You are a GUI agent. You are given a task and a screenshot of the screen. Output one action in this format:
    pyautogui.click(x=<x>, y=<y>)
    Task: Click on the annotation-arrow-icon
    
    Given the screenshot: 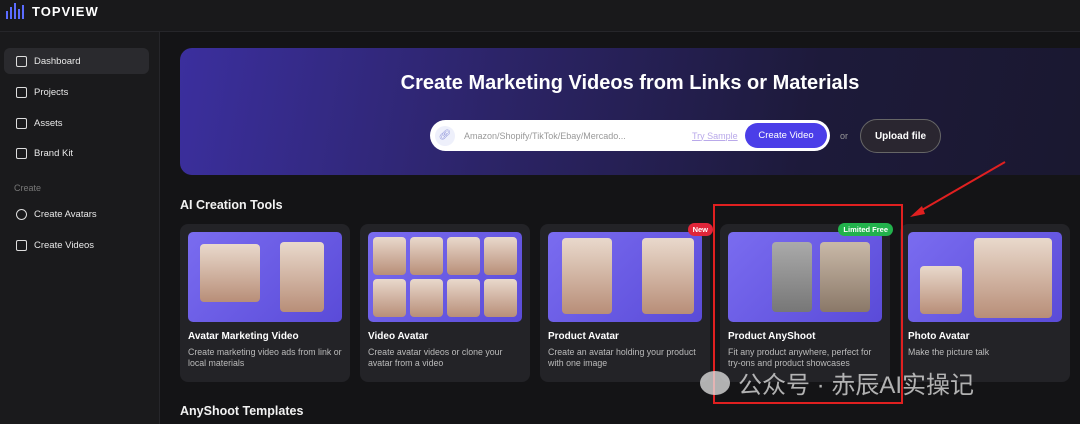 What is the action you would take?
    pyautogui.click(x=958, y=189)
    